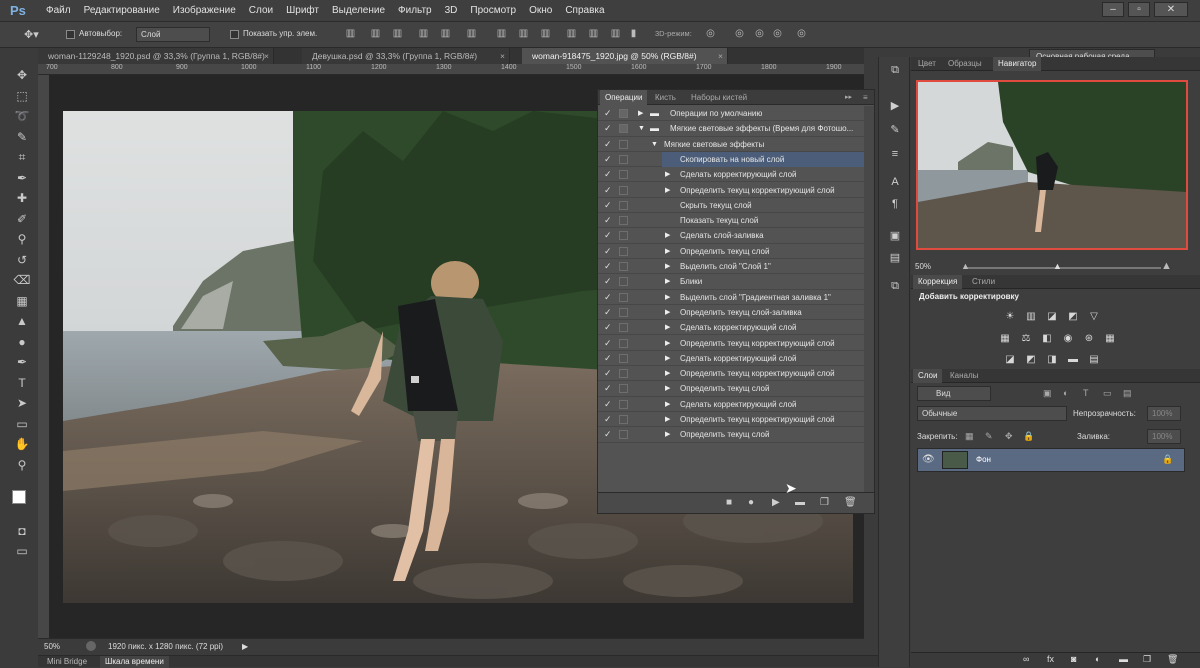 The image size is (1200, 668). I want to click on play-icon: ▶, so click(776, 502).